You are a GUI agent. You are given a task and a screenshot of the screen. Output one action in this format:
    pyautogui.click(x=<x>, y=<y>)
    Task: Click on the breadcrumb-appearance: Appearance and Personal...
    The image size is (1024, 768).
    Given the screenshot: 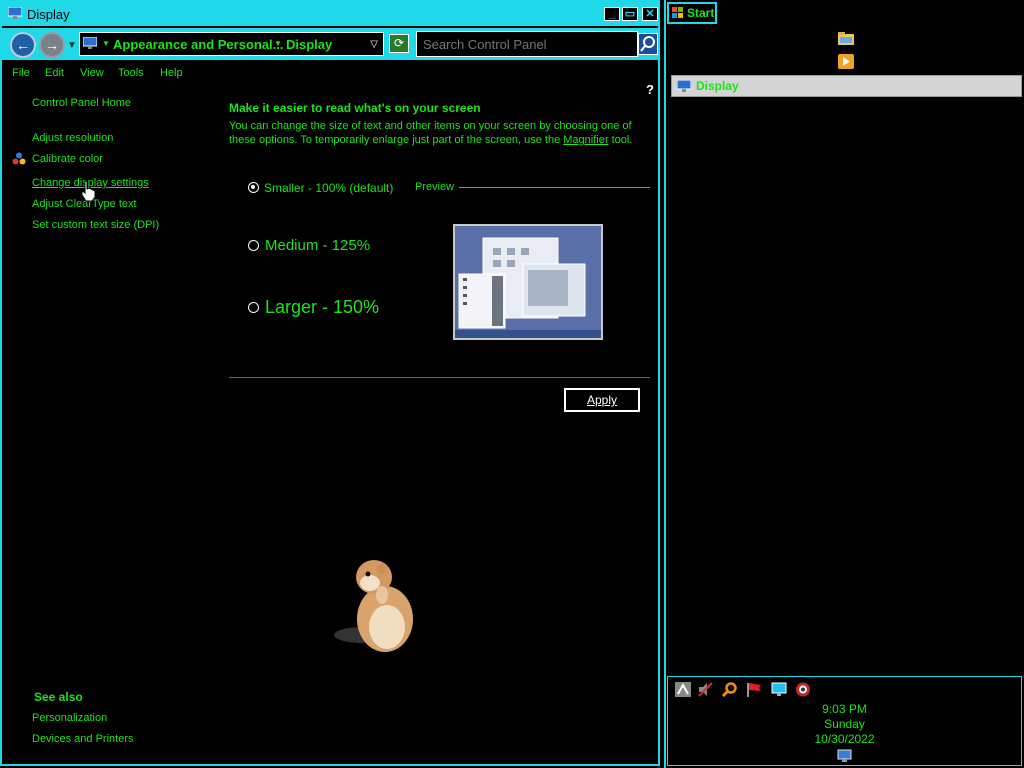 What is the action you would take?
    pyautogui.click(x=198, y=44)
    